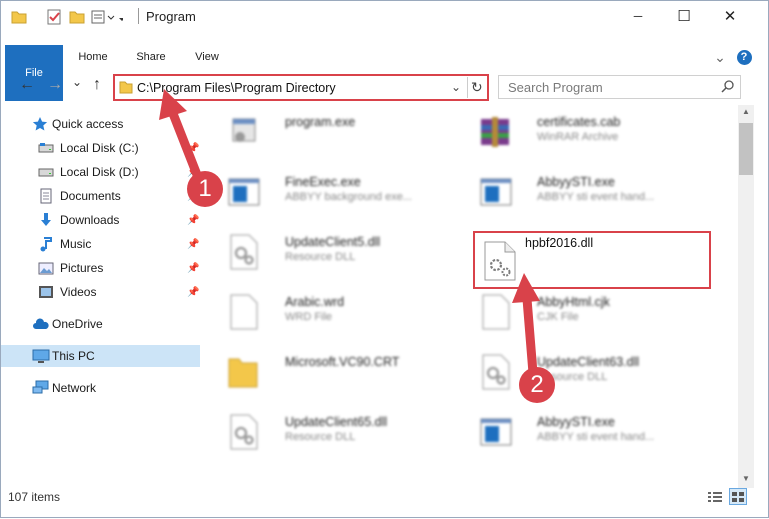 The width and height of the screenshot is (769, 519). I want to click on scroll-down-icon: ▼, so click(746, 478).